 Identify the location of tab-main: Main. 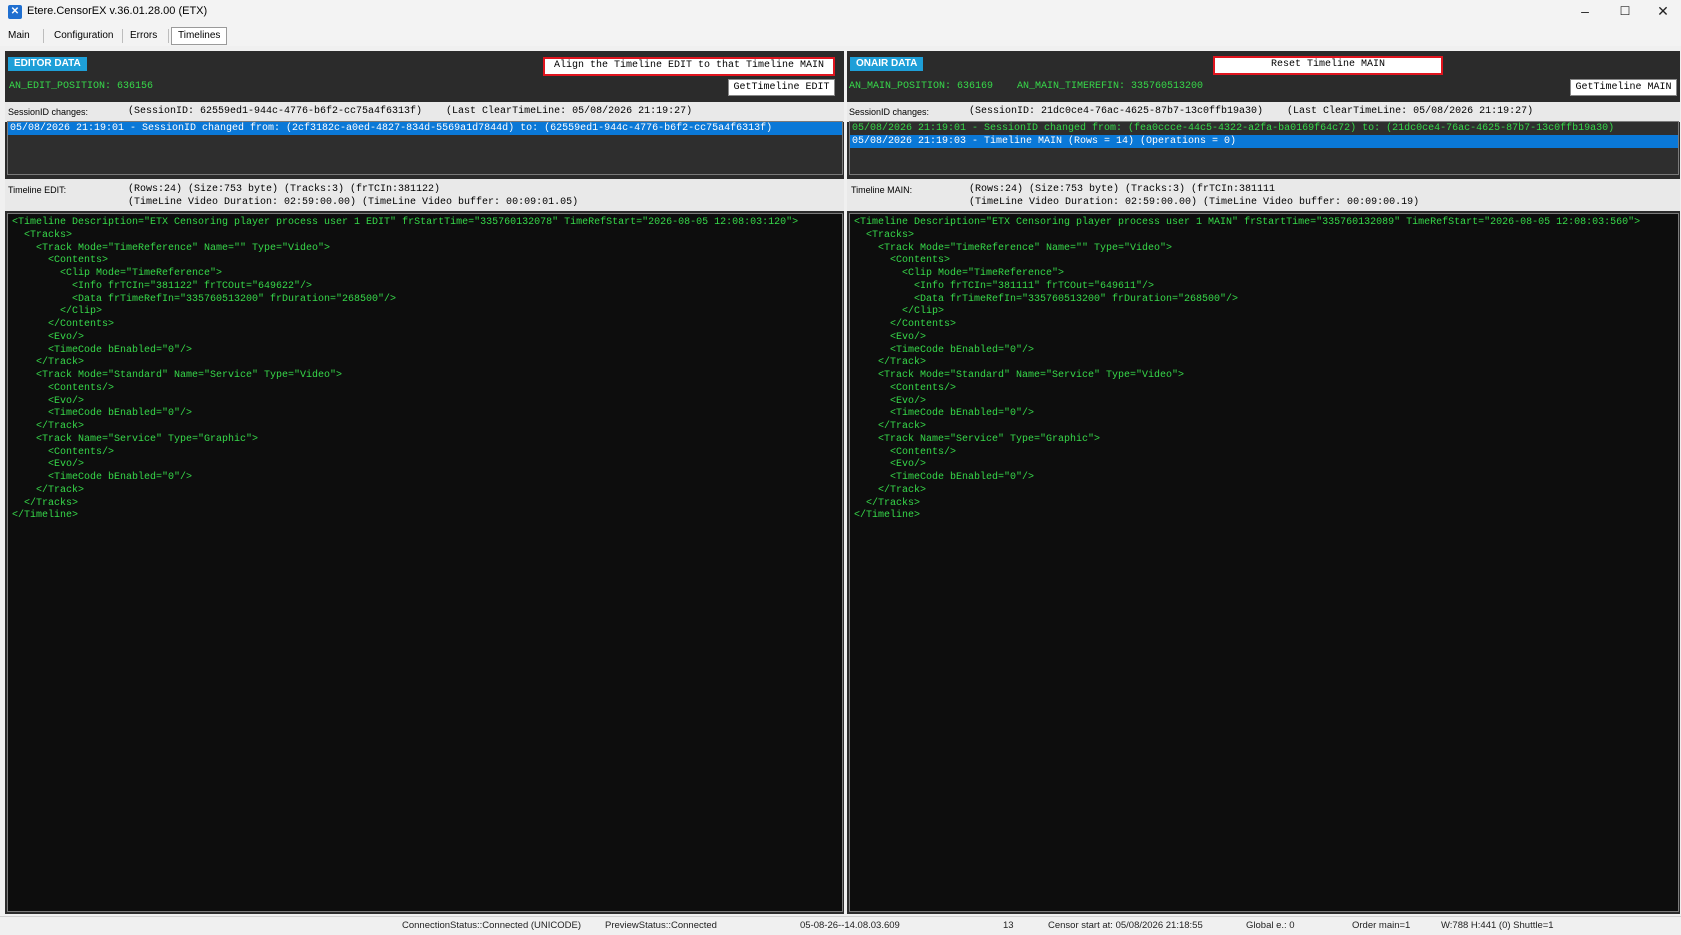
(19, 36).